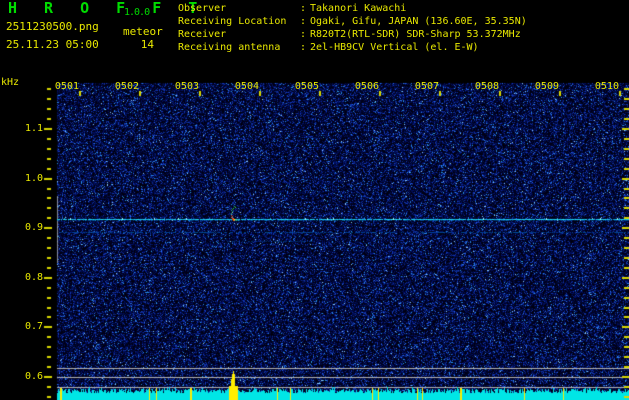 The height and width of the screenshot is (400, 629). I want to click on freq-tick-label: 0.6, so click(33, 376).